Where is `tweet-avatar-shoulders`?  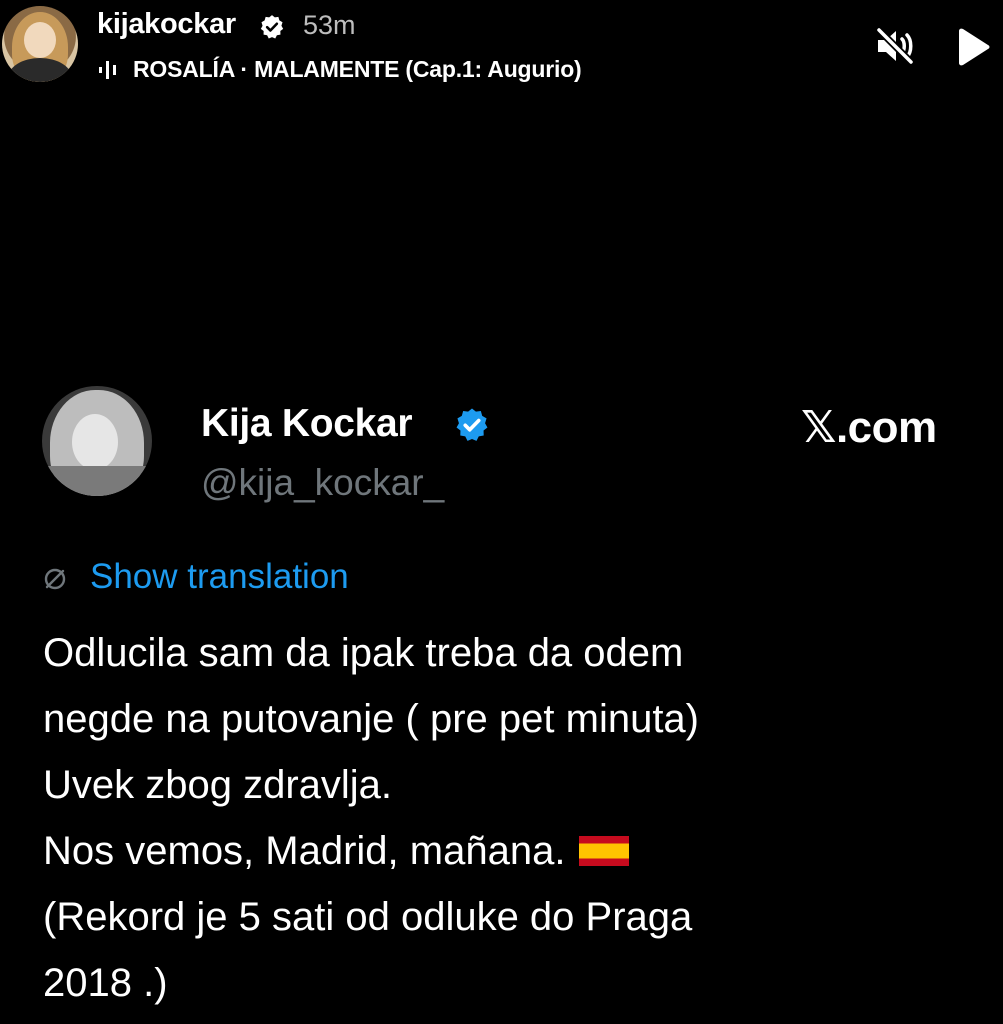 tweet-avatar-shoulders is located at coordinates (97, 481).